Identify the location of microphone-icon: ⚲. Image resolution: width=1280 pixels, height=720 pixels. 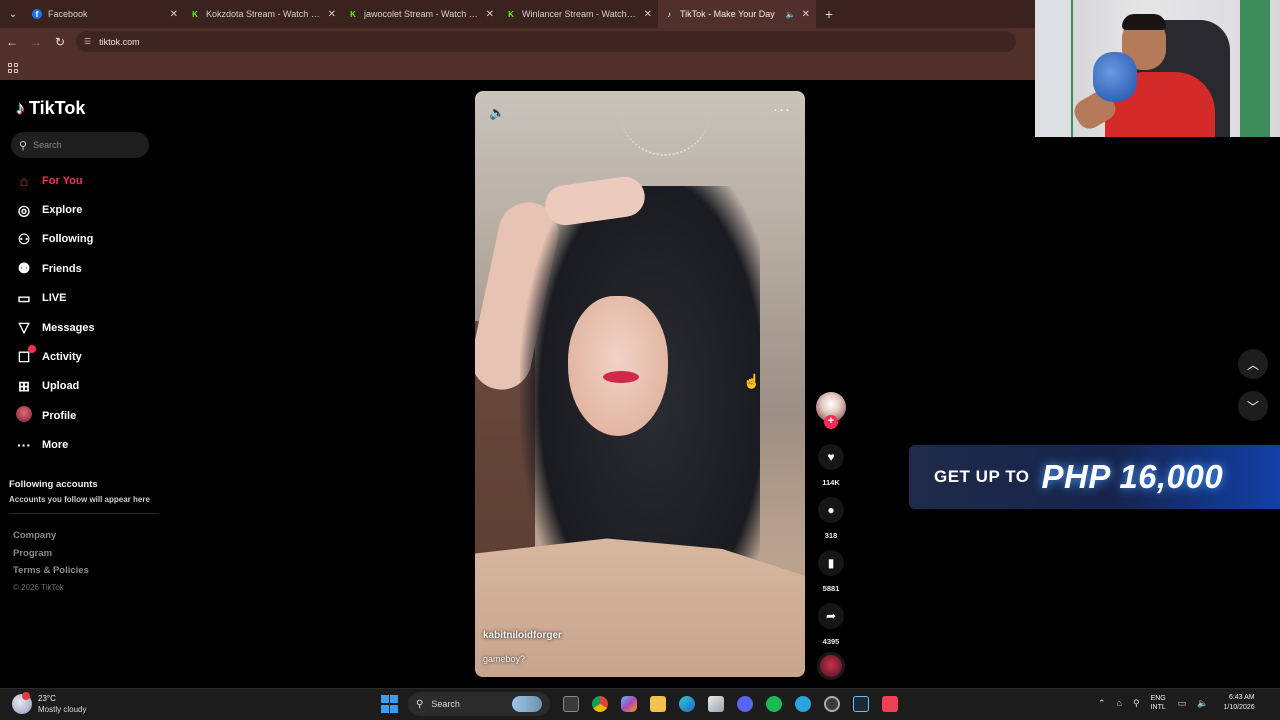
(1136, 703).